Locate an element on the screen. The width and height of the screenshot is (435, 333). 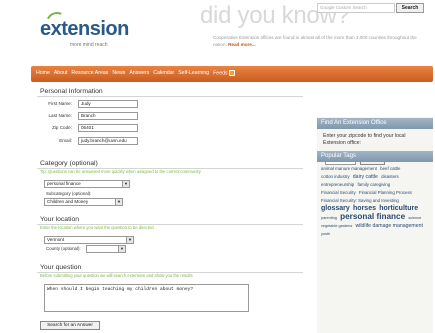
zip-code-field: 05401 is located at coordinates (108, 128).